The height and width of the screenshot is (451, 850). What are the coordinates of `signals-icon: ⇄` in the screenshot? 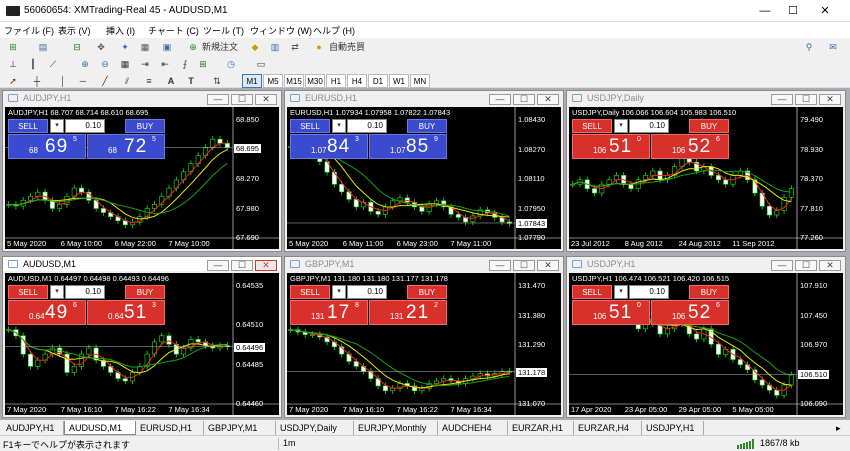 It's located at (295, 47).